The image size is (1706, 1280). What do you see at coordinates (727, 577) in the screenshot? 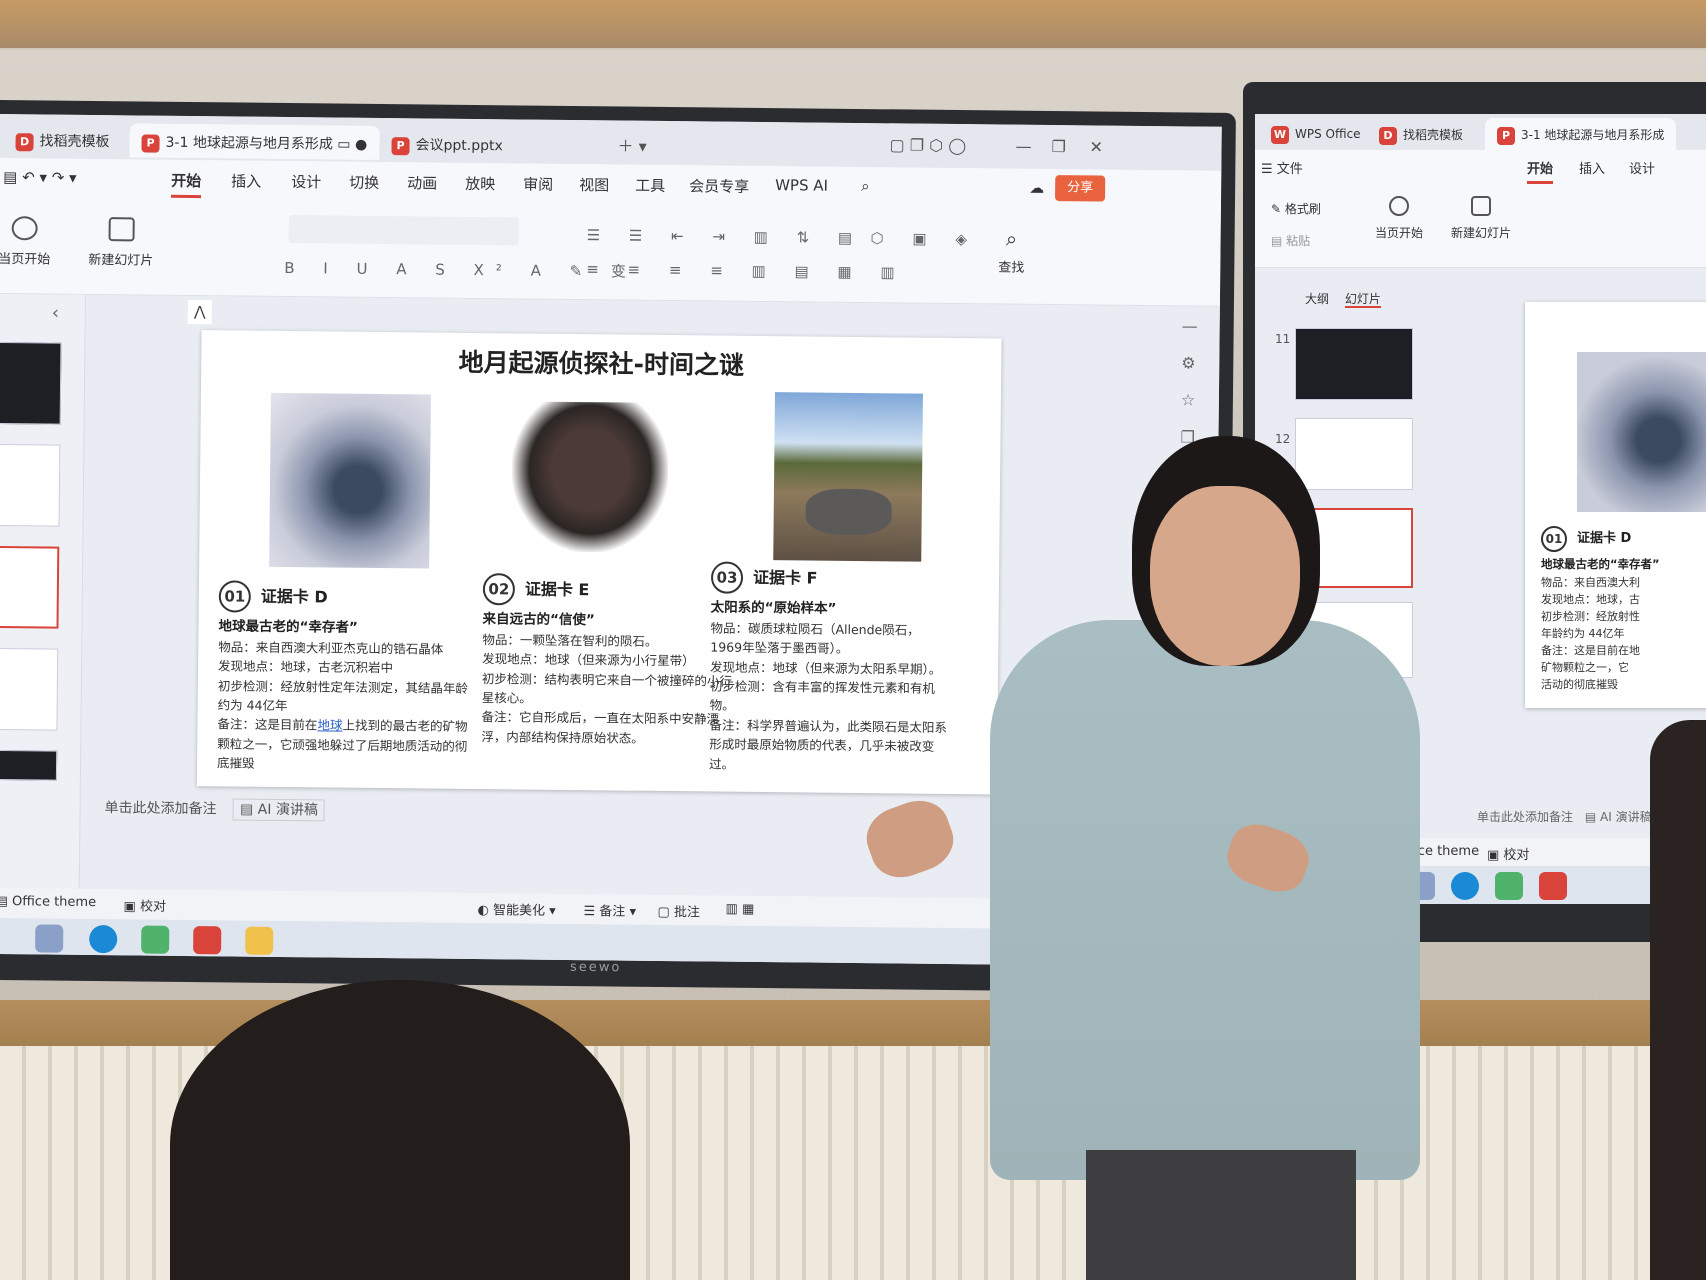
I see `card-number: 03` at bounding box center [727, 577].